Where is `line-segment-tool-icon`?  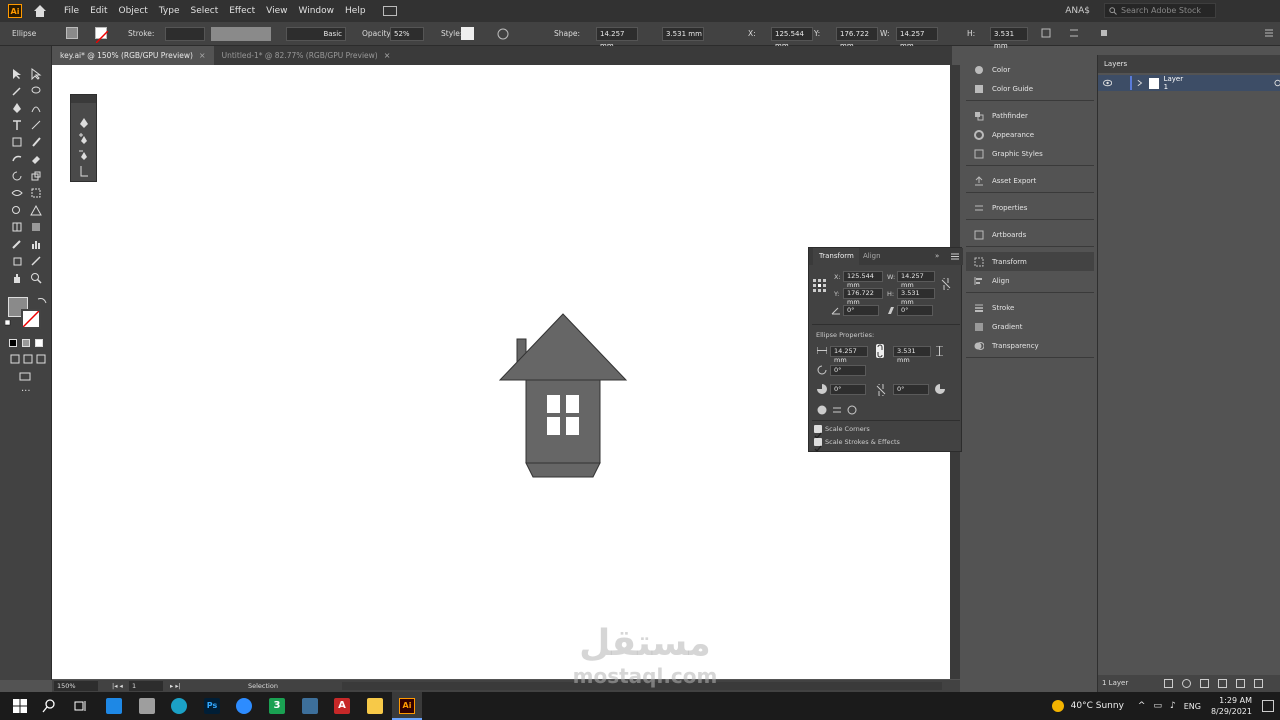
line-segment-tool-icon is located at coordinates (36, 125).